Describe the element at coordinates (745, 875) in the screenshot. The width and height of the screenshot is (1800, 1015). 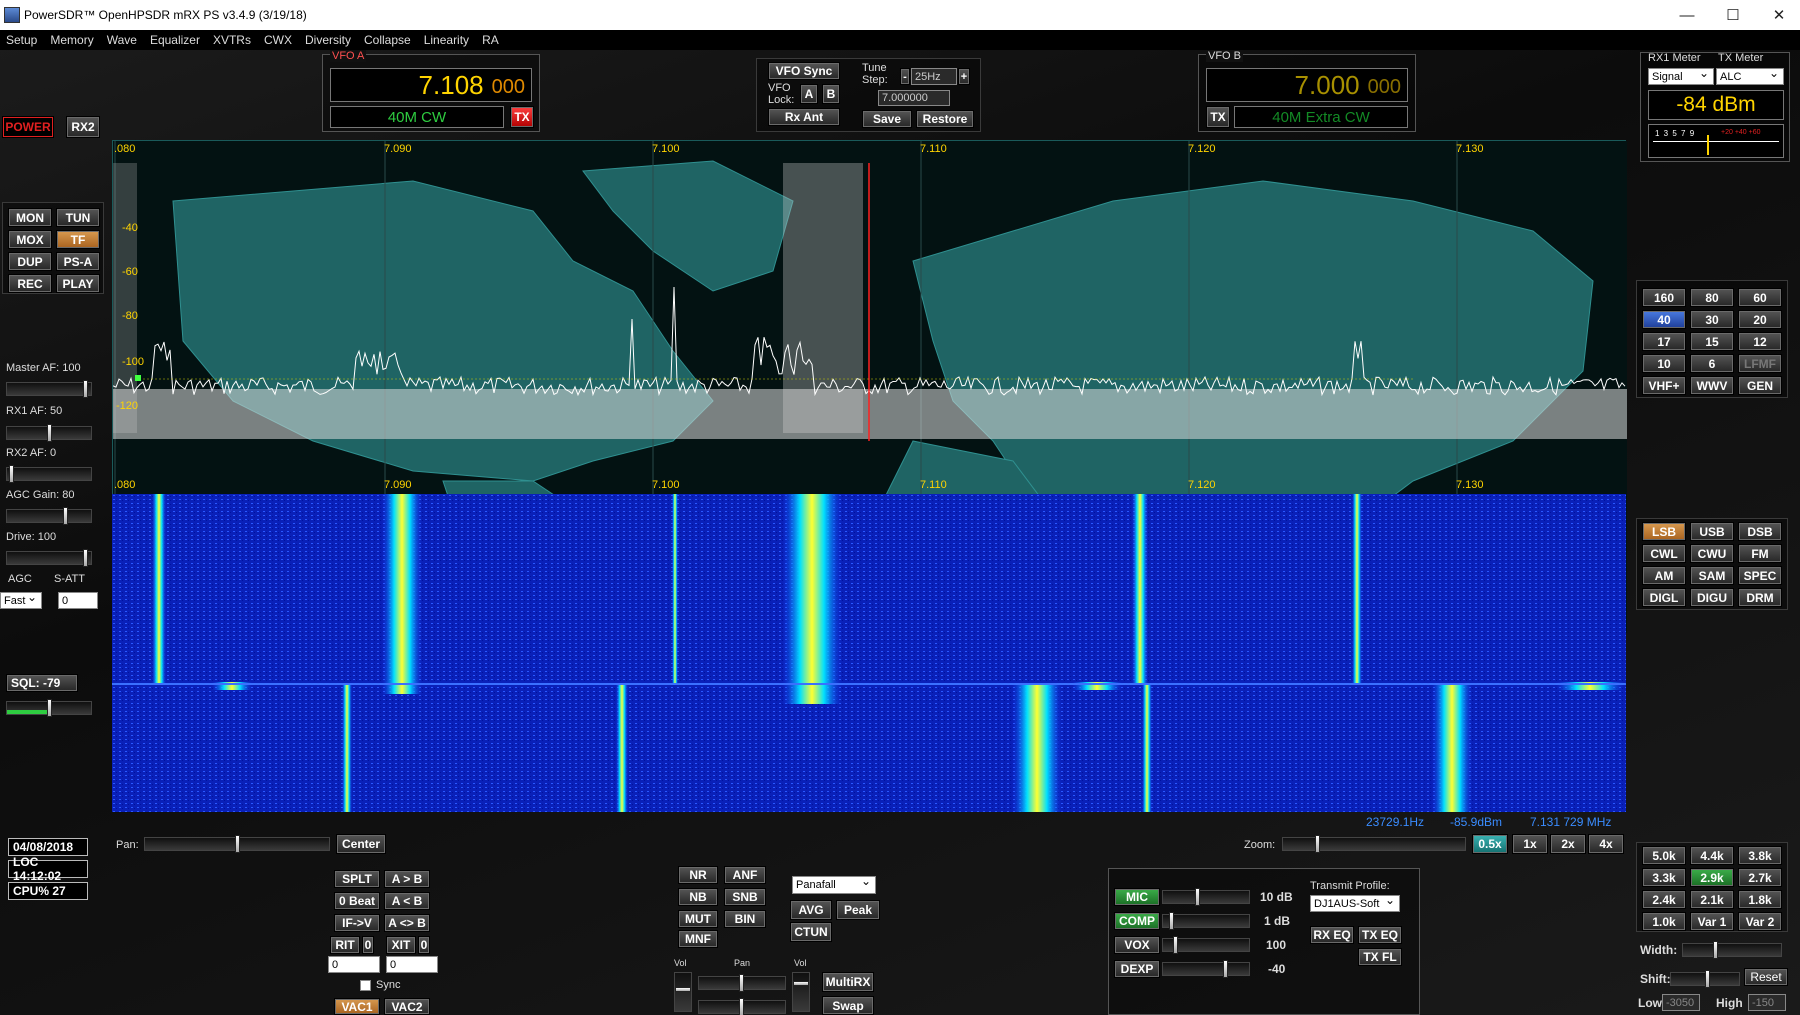
I see `anf-button: ANF` at that location.